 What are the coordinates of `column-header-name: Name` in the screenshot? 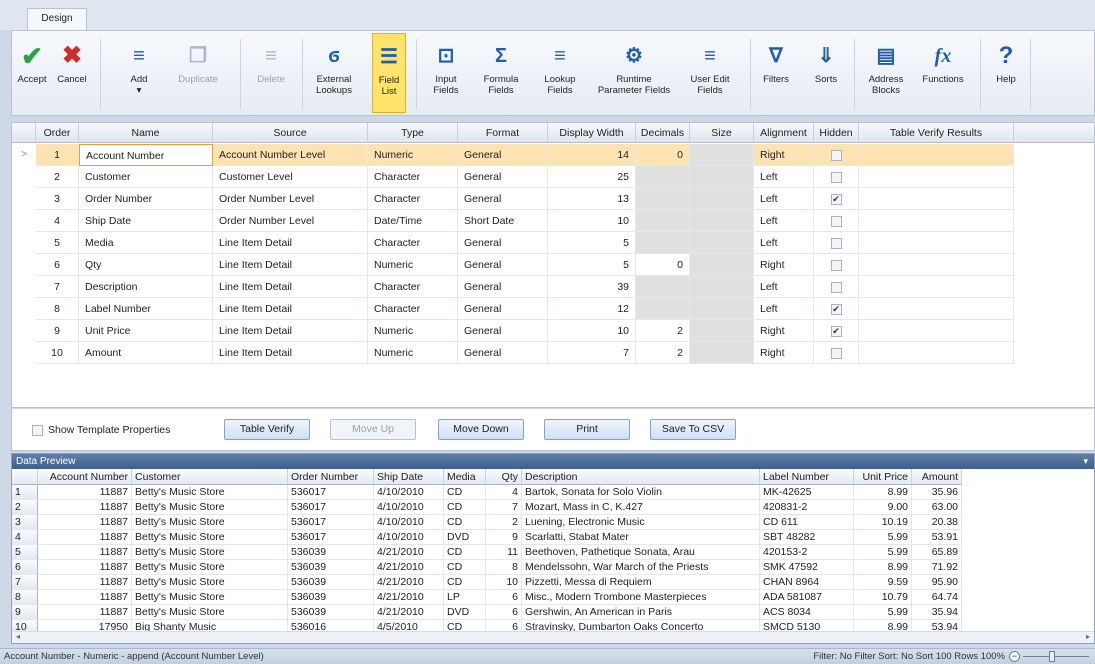 It's located at (146, 133).